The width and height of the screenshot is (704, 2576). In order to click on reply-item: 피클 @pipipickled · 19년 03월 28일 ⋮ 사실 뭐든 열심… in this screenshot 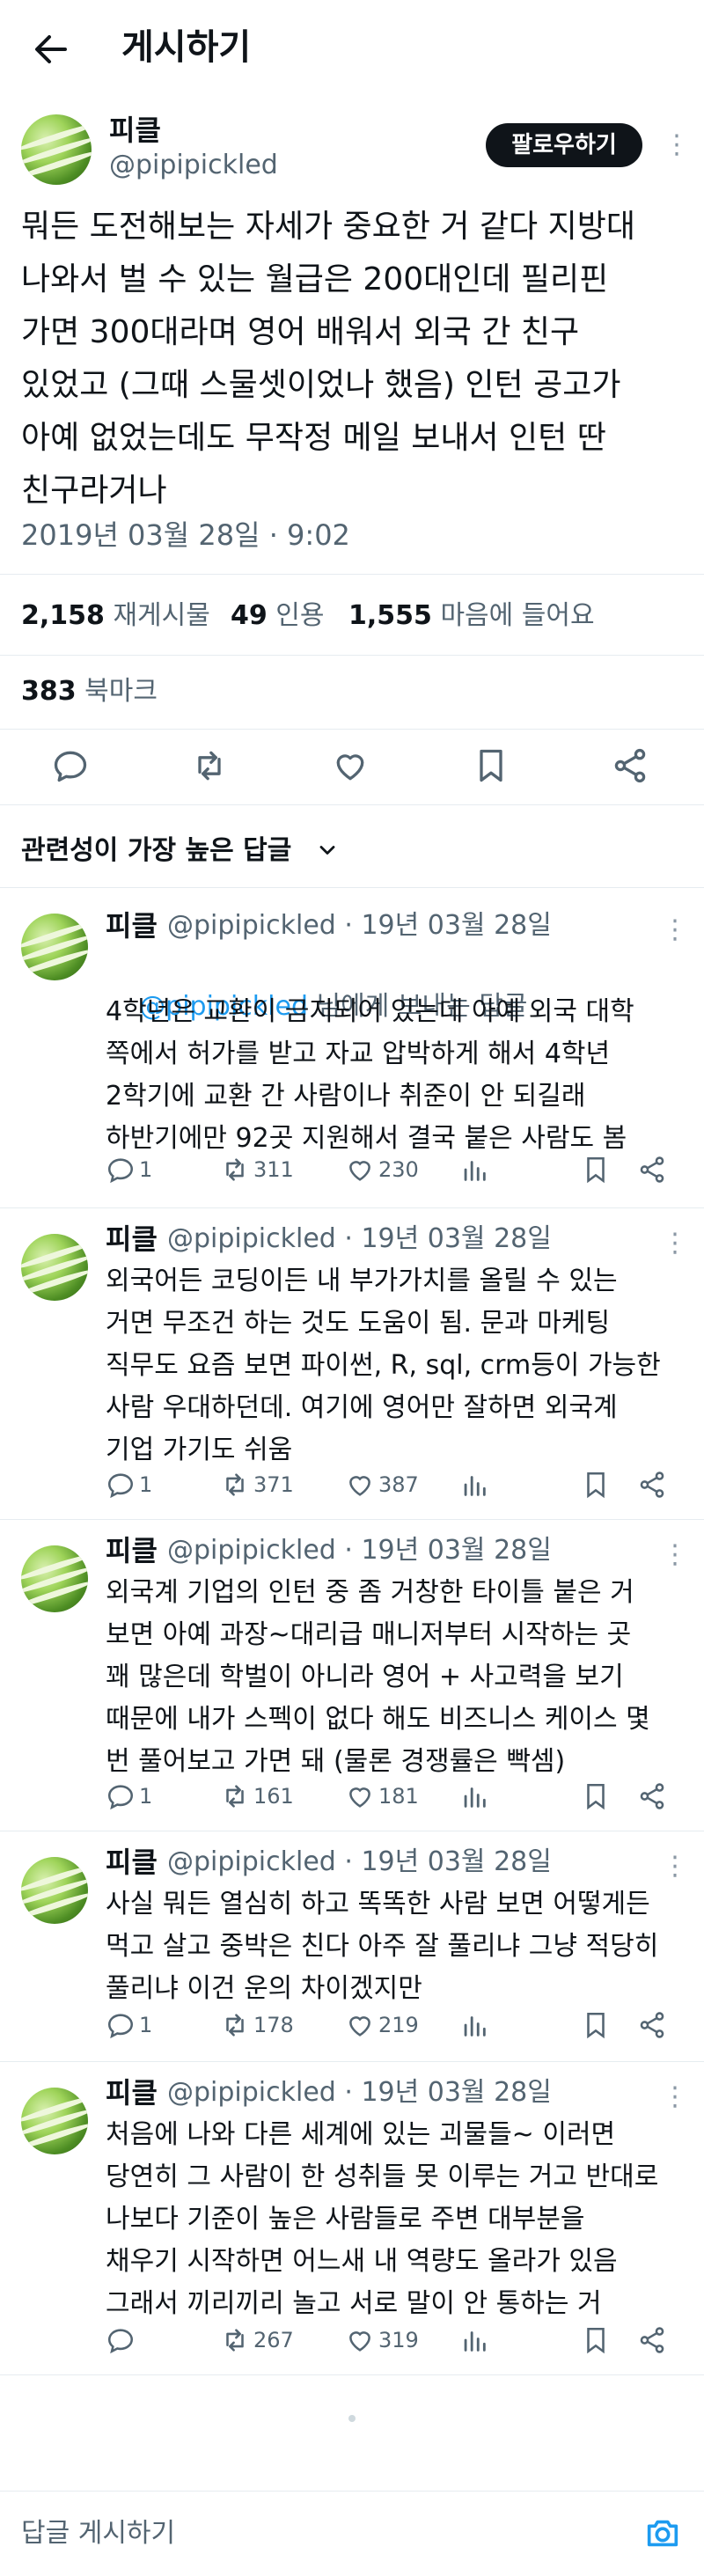, I will do `click(352, 1946)`.